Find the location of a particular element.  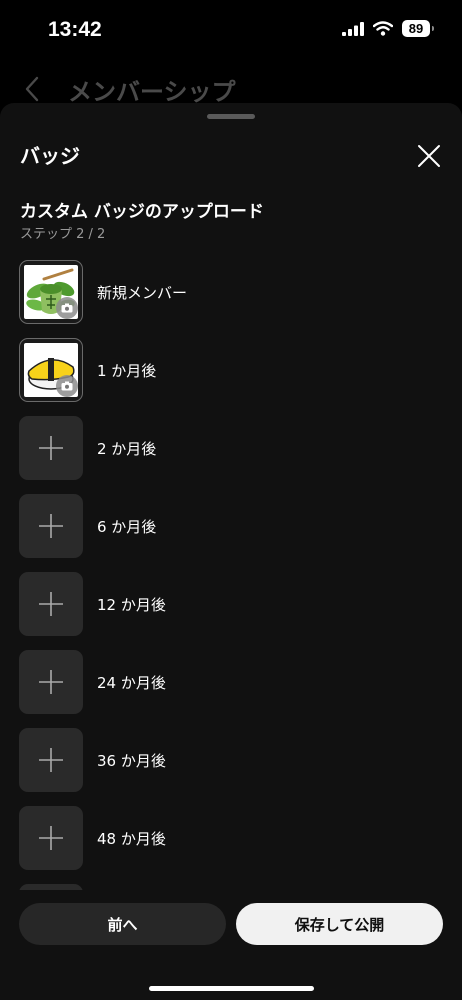

close-button is located at coordinates (429, 156).